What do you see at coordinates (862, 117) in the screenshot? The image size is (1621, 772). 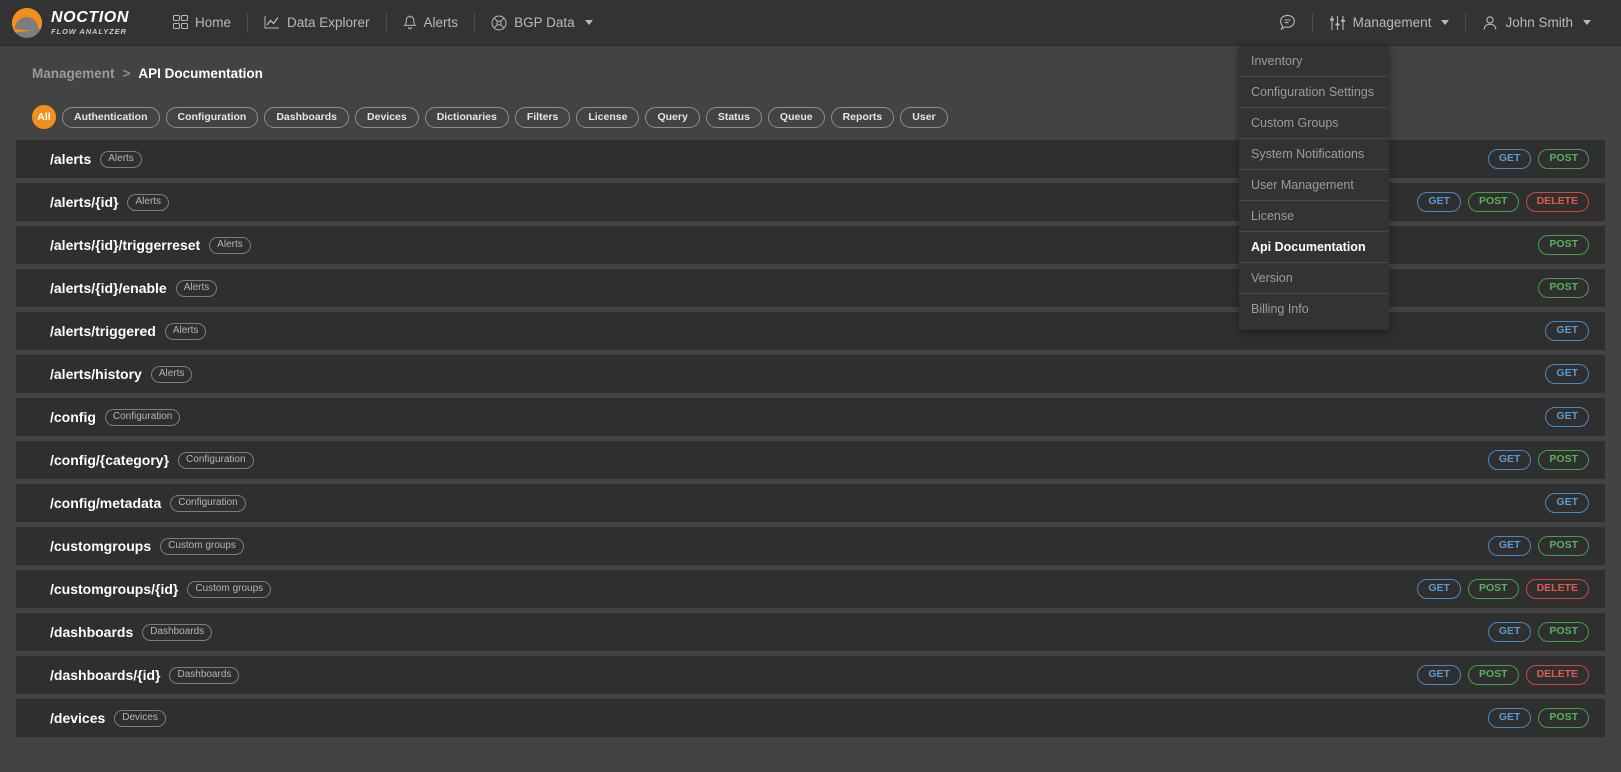 I see `filter-chip-reports: Reports` at bounding box center [862, 117].